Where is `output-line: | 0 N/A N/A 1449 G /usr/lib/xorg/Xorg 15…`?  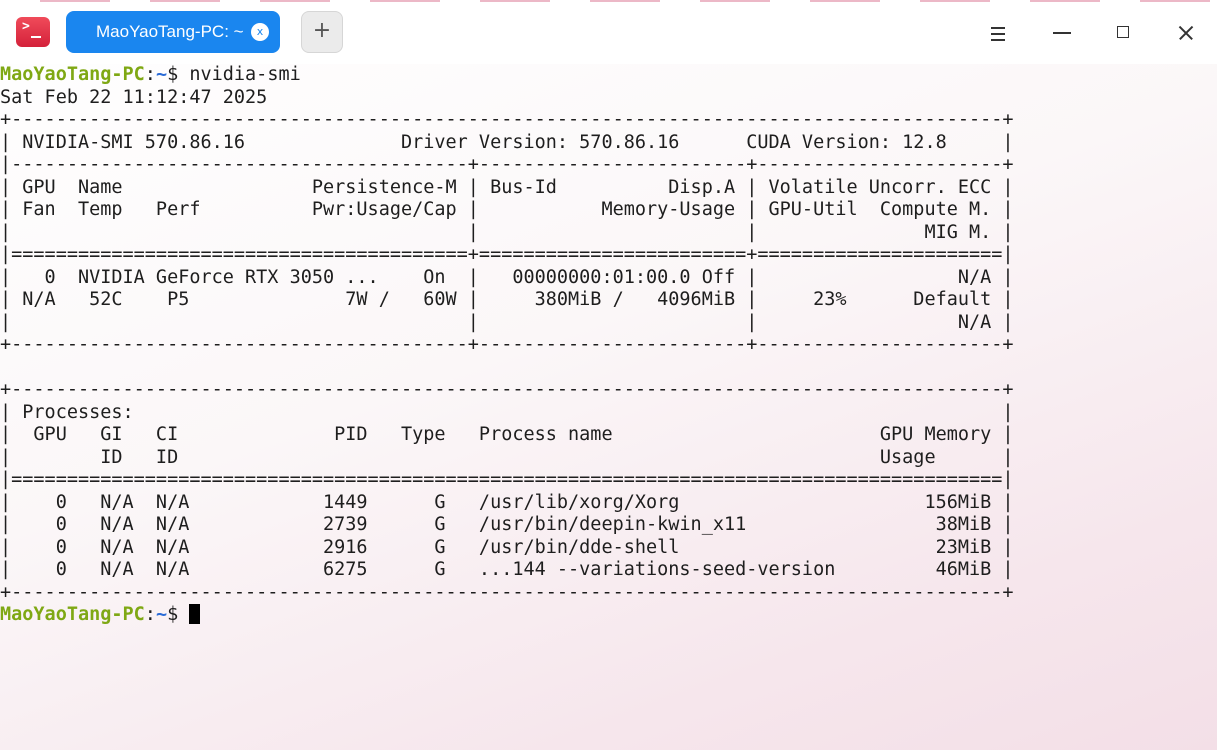 output-line: | 0 N/A N/A 1449 G /usr/lib/xorg/Xorg 15… is located at coordinates (507, 502).